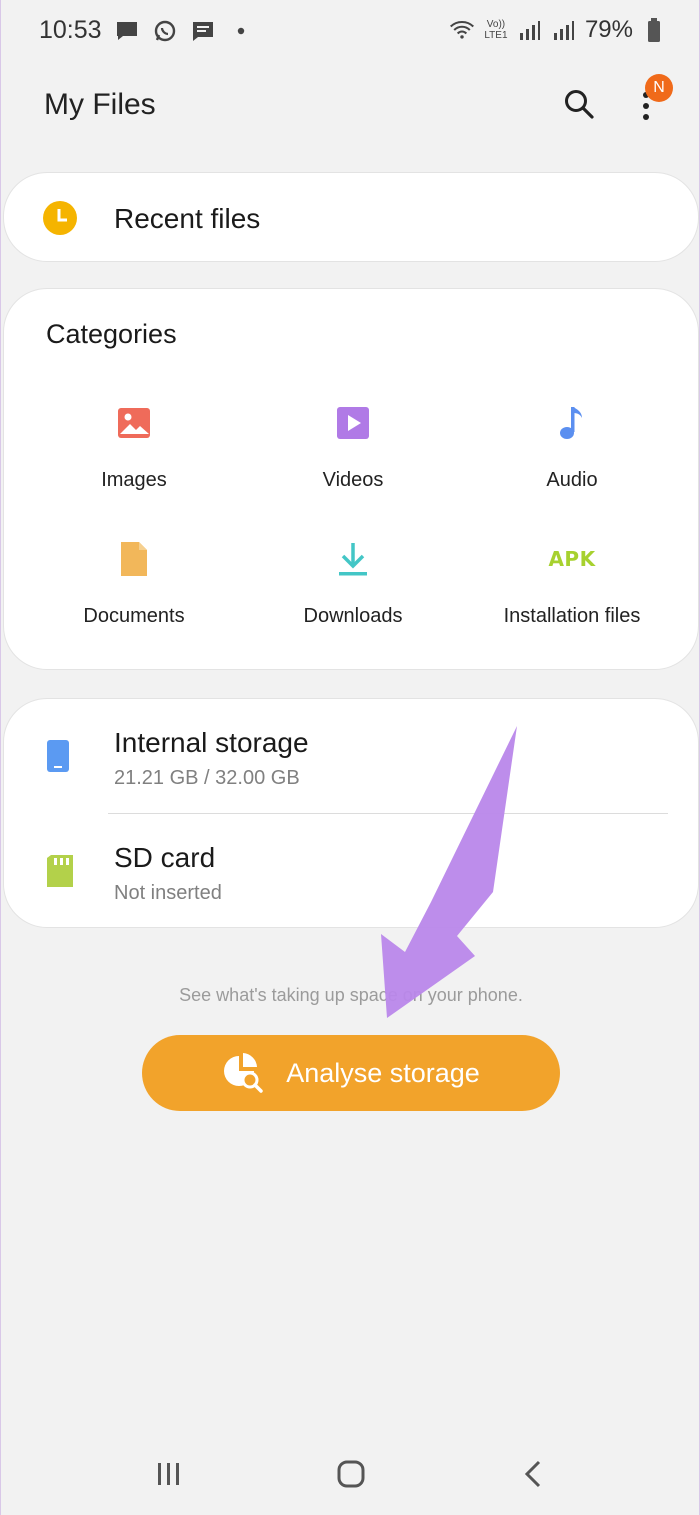 Image resolution: width=700 pixels, height=1515 pixels. Describe the element at coordinates (243, 1073) in the screenshot. I see `analyse-storage-icon` at that location.